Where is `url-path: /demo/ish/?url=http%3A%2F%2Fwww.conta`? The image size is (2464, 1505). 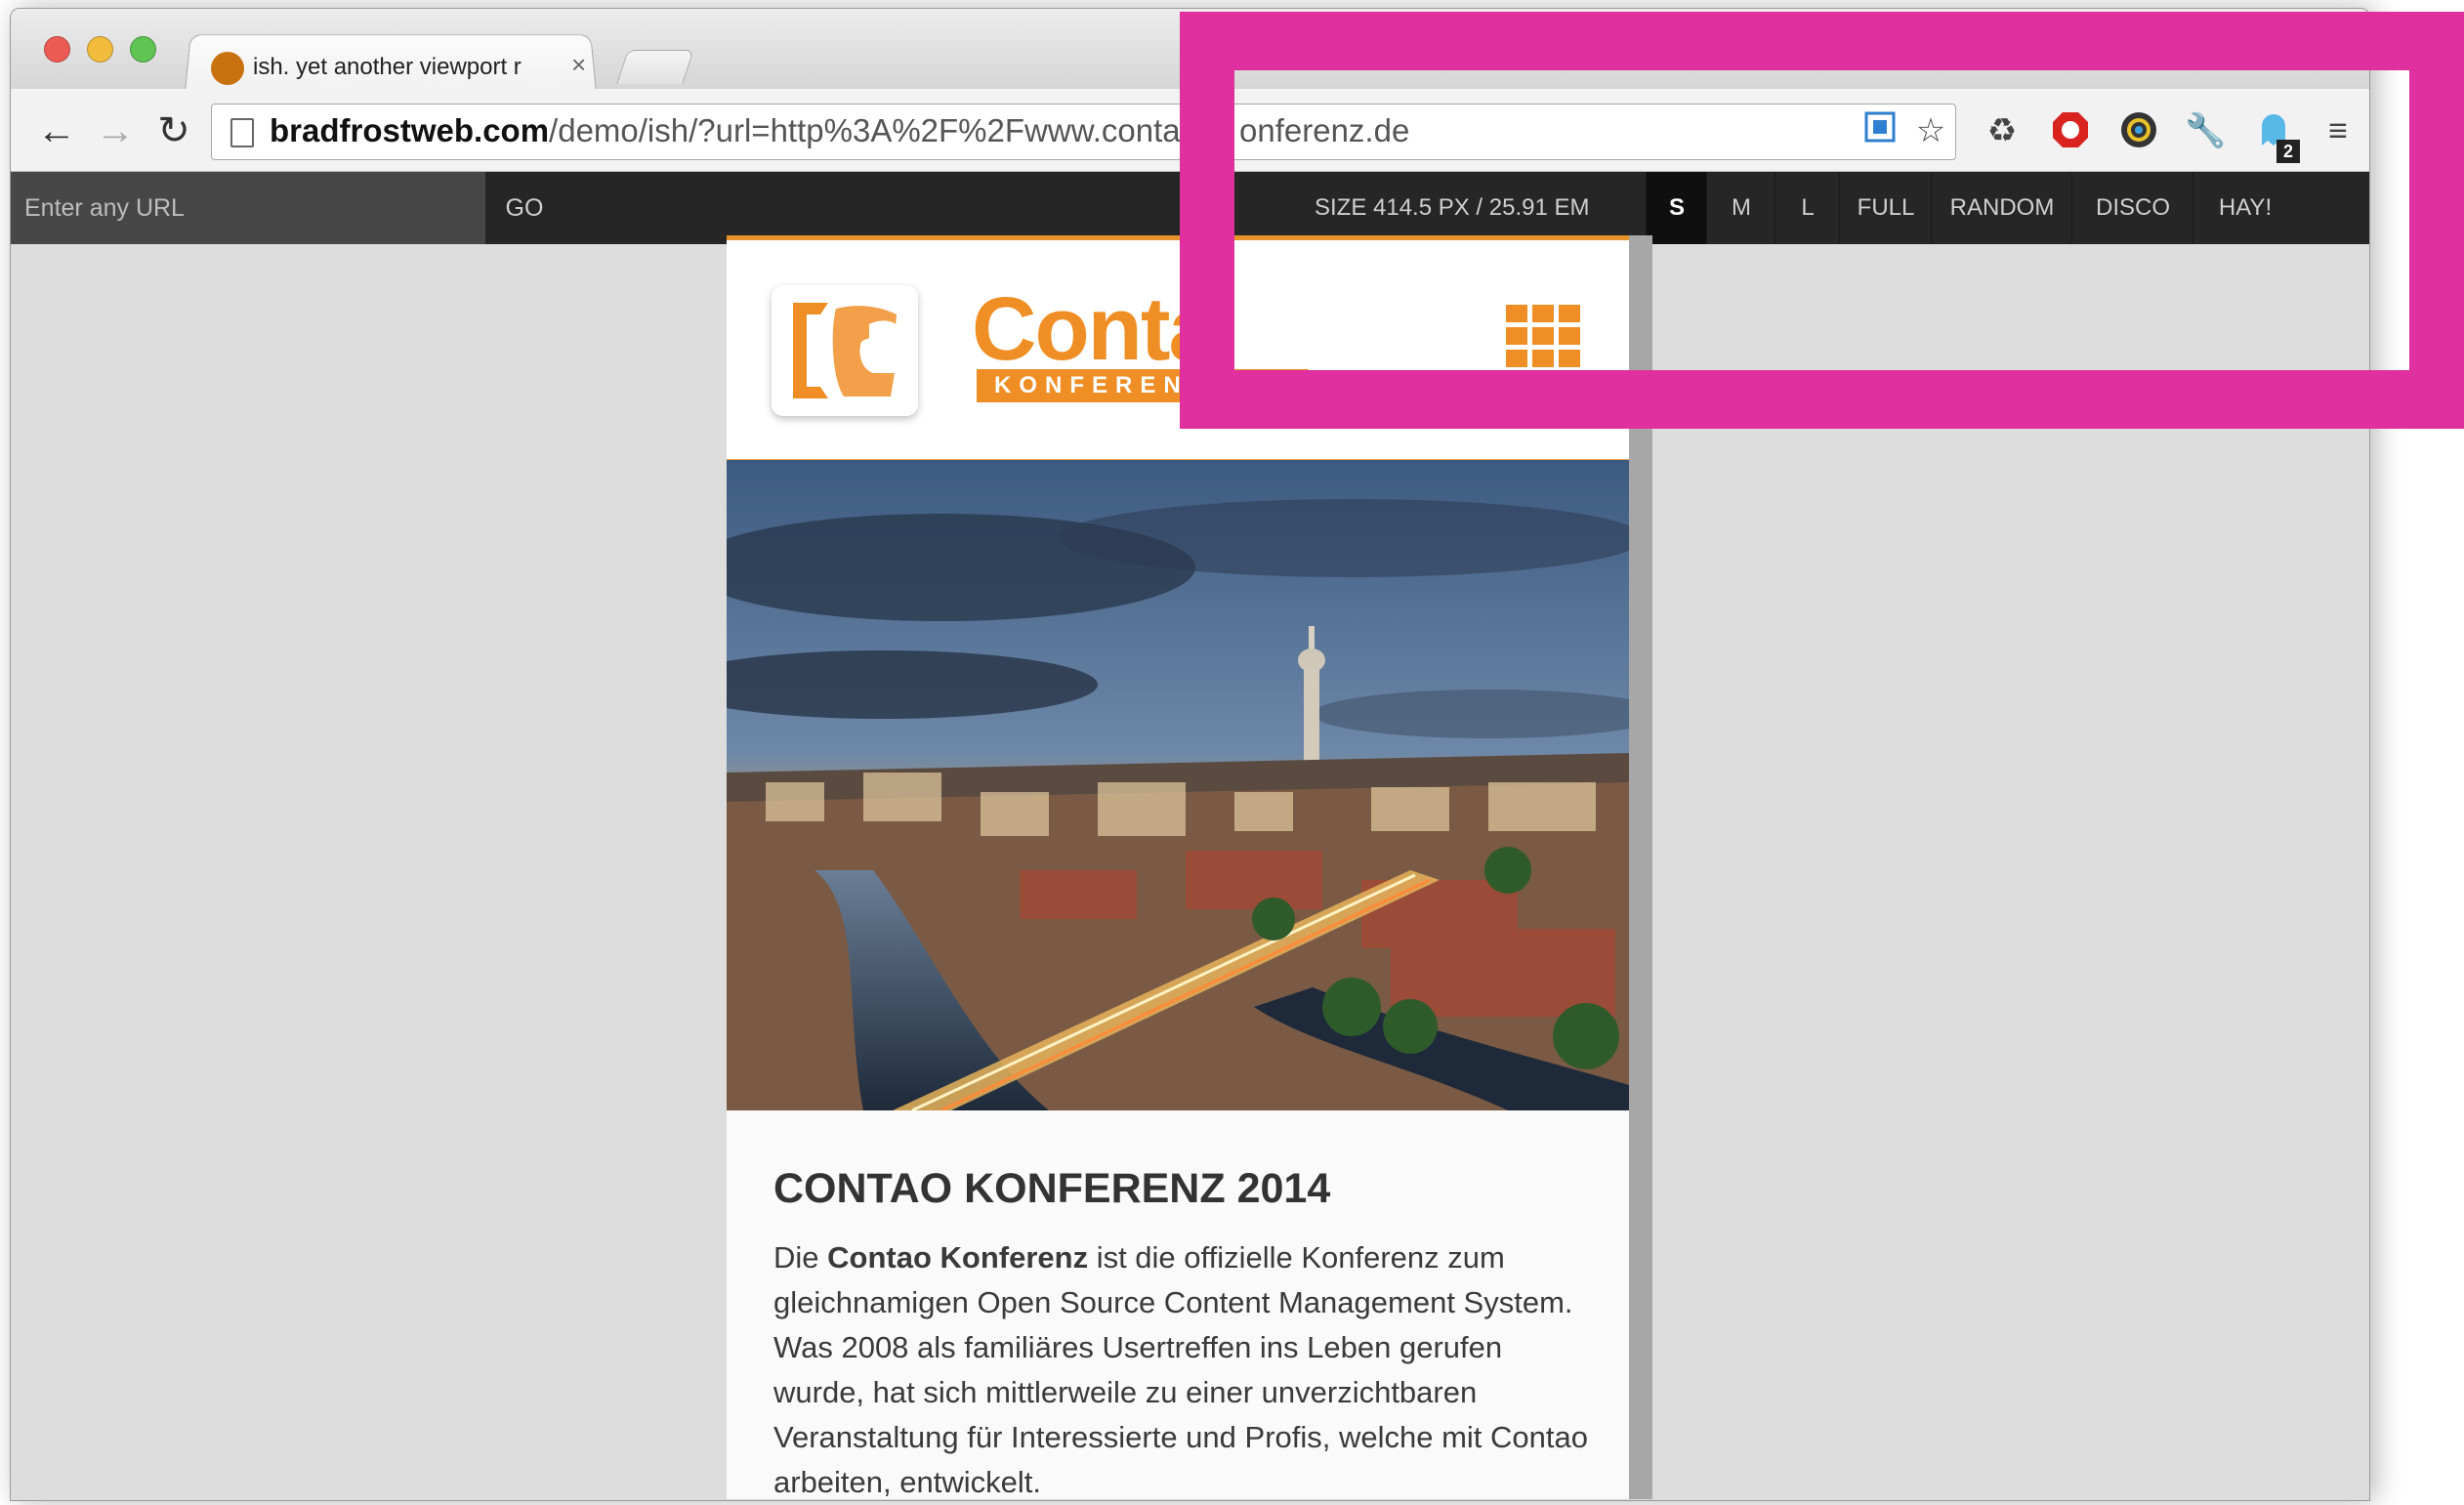 url-path: /demo/ish/?url=http%3A%2F%2Fwww.conta is located at coordinates (865, 130).